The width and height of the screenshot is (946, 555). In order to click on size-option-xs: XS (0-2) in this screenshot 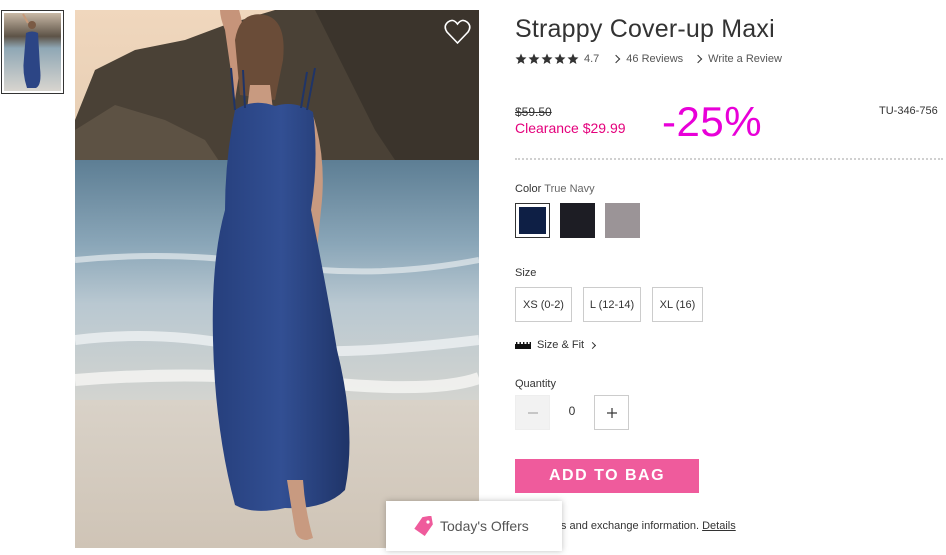, I will do `click(543, 304)`.